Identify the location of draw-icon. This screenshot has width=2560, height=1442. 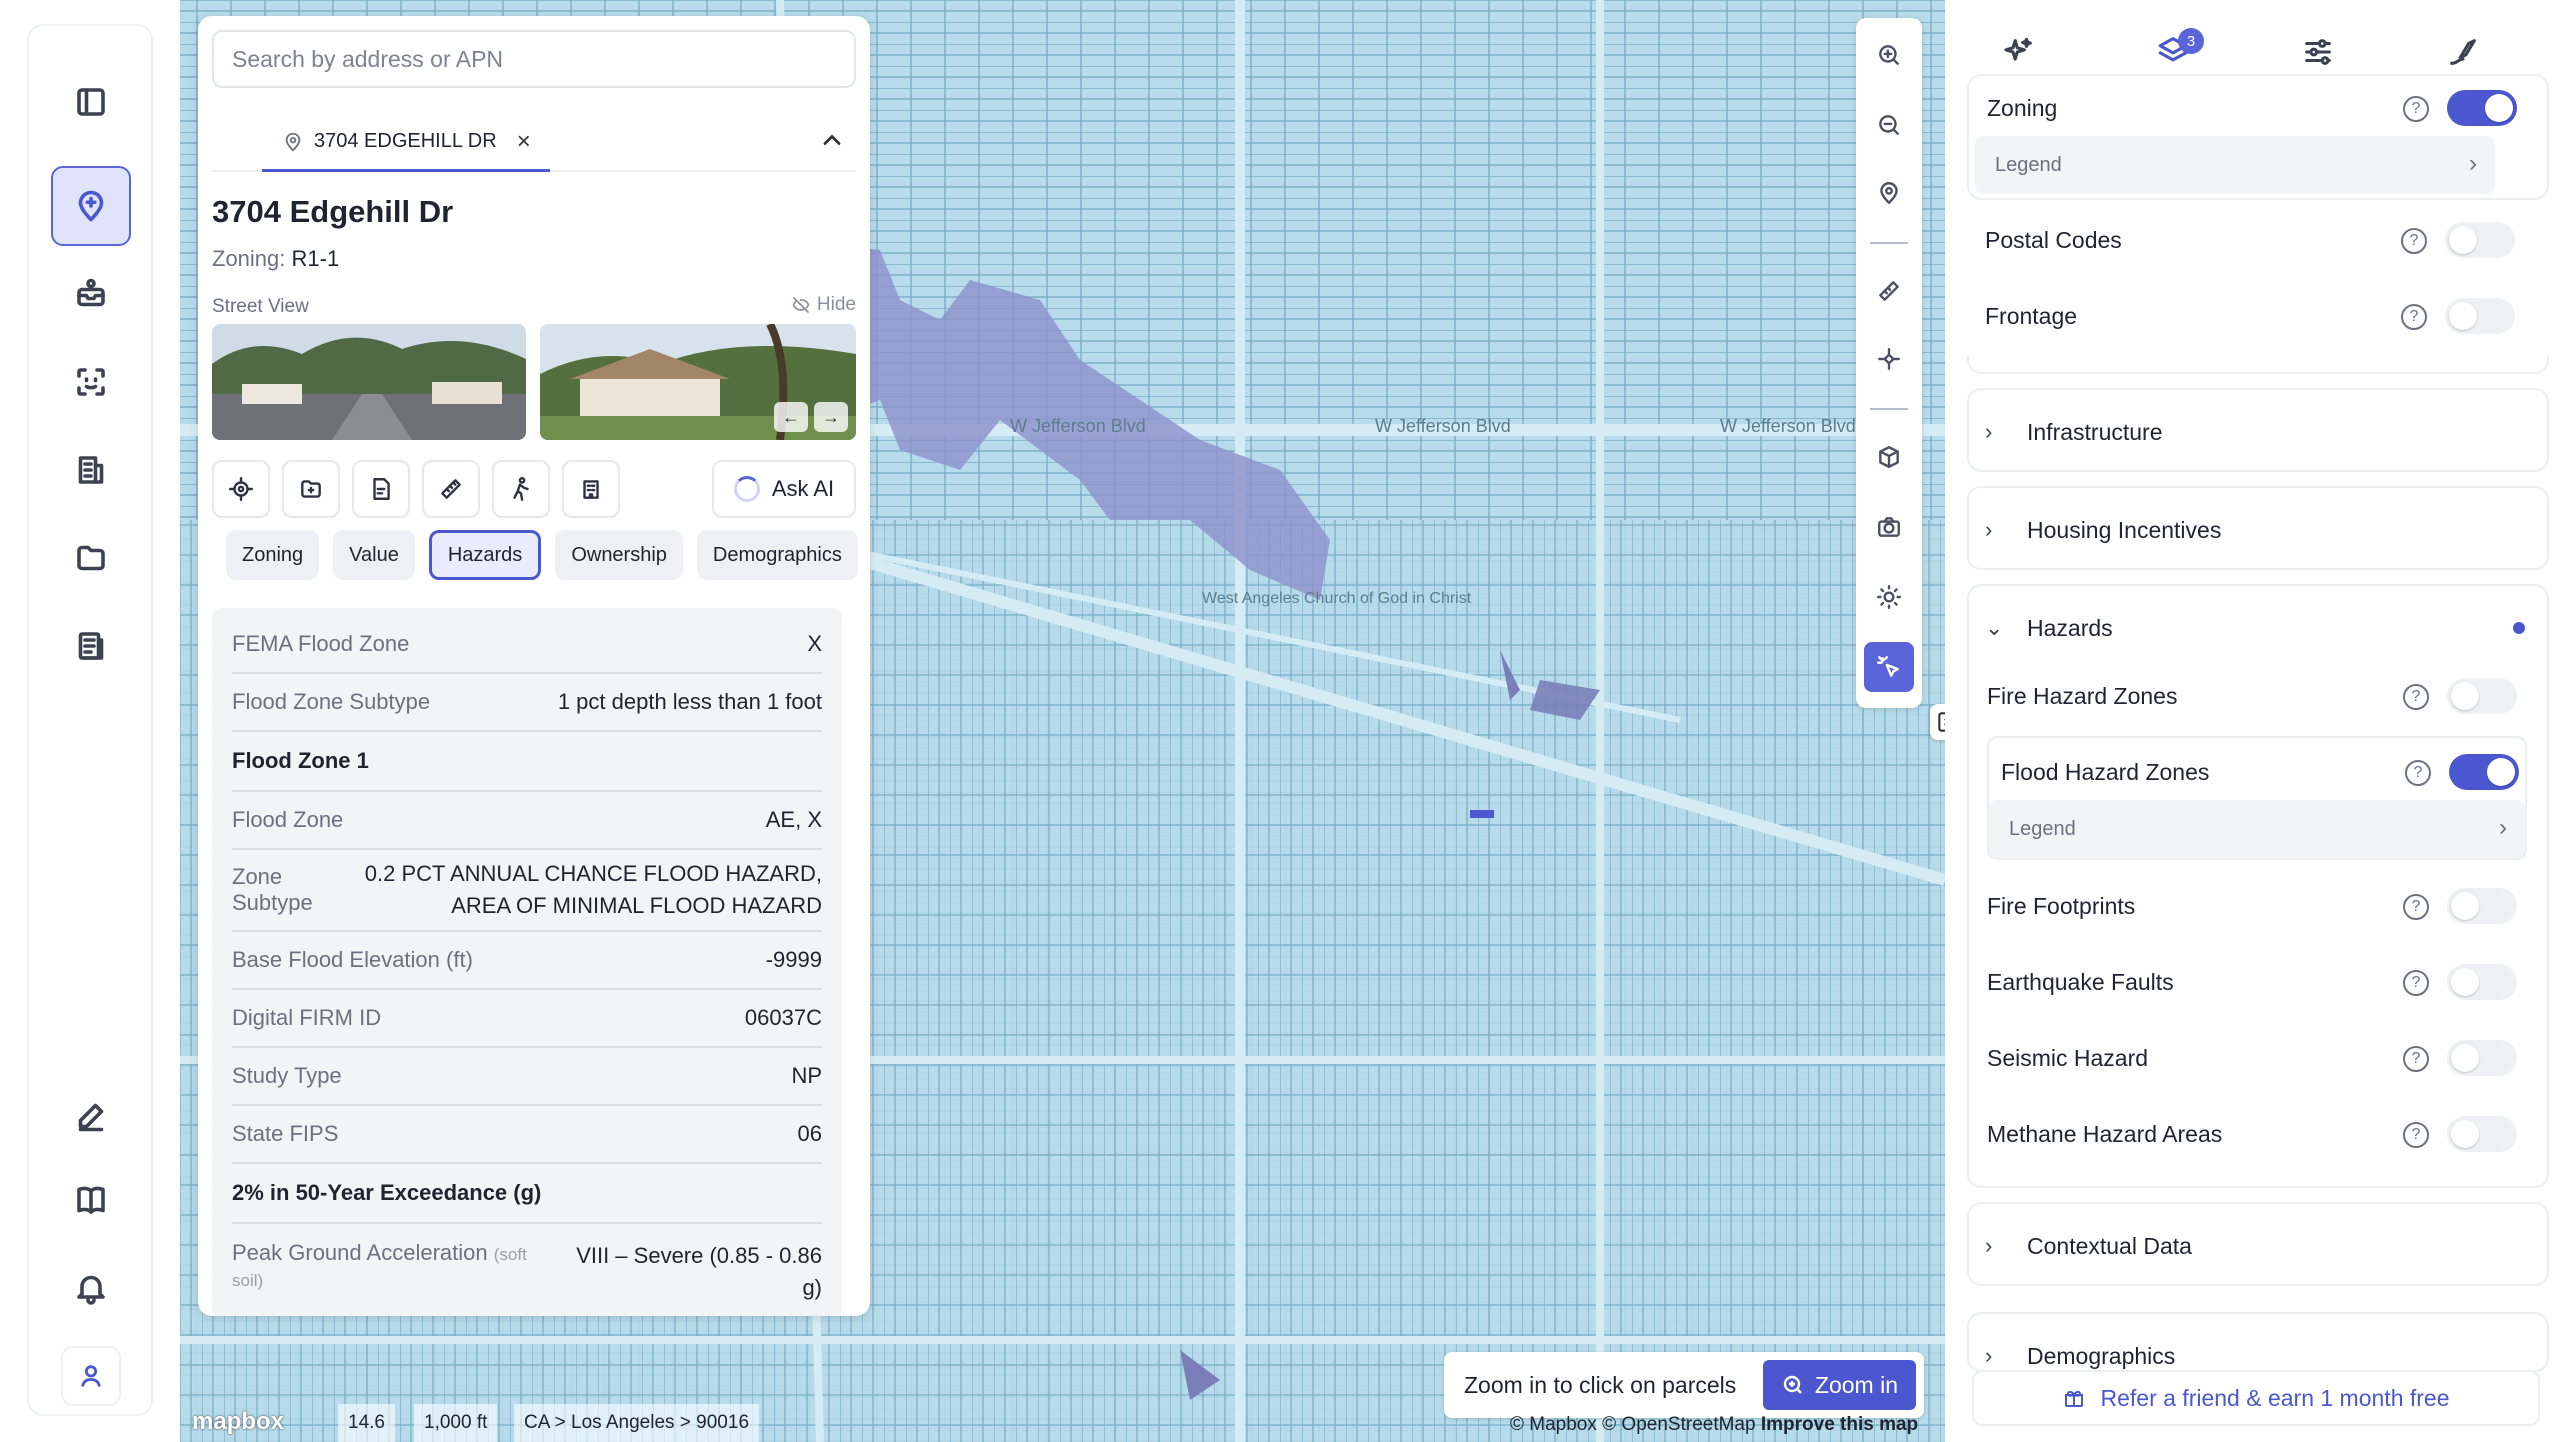
(1889, 359).